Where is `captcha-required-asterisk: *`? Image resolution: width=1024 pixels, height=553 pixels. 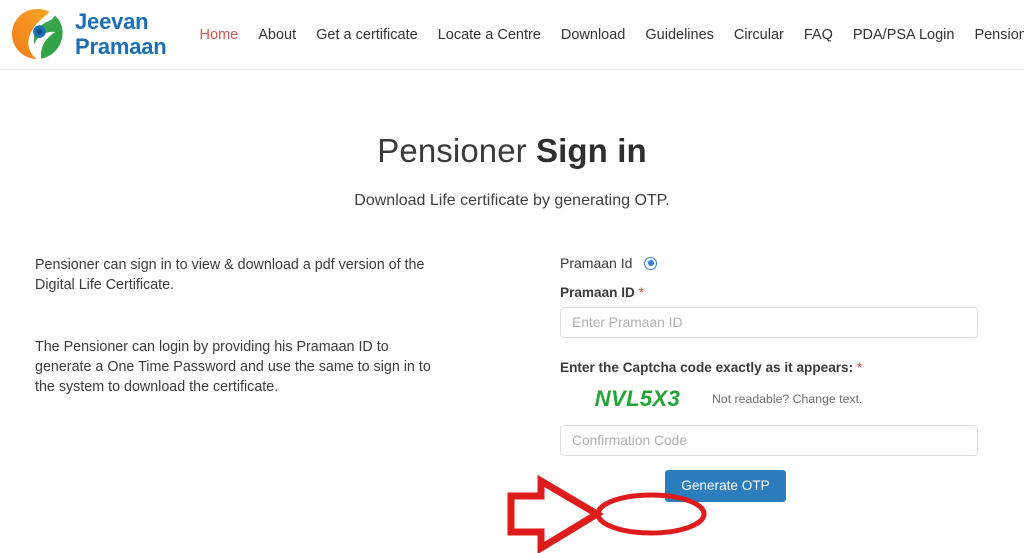 captcha-required-asterisk: * is located at coordinates (859, 367).